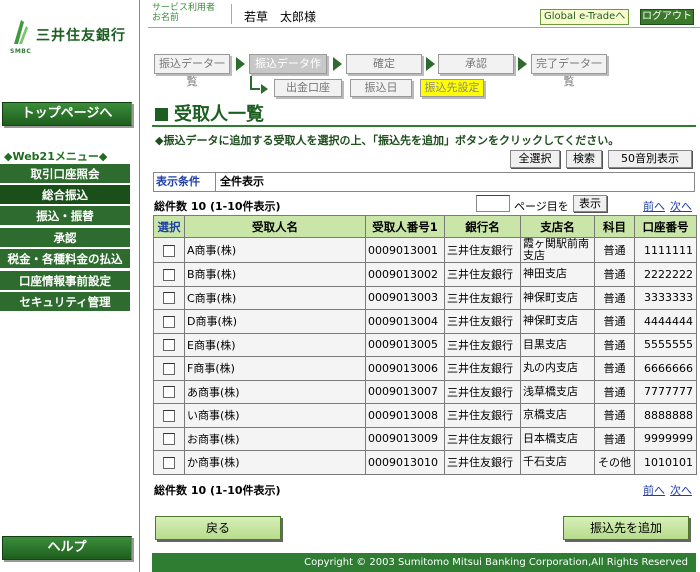 Image resolution: width=700 pixels, height=572 pixels. I want to click on payee-name-cell: F商事(株), so click(275, 368).